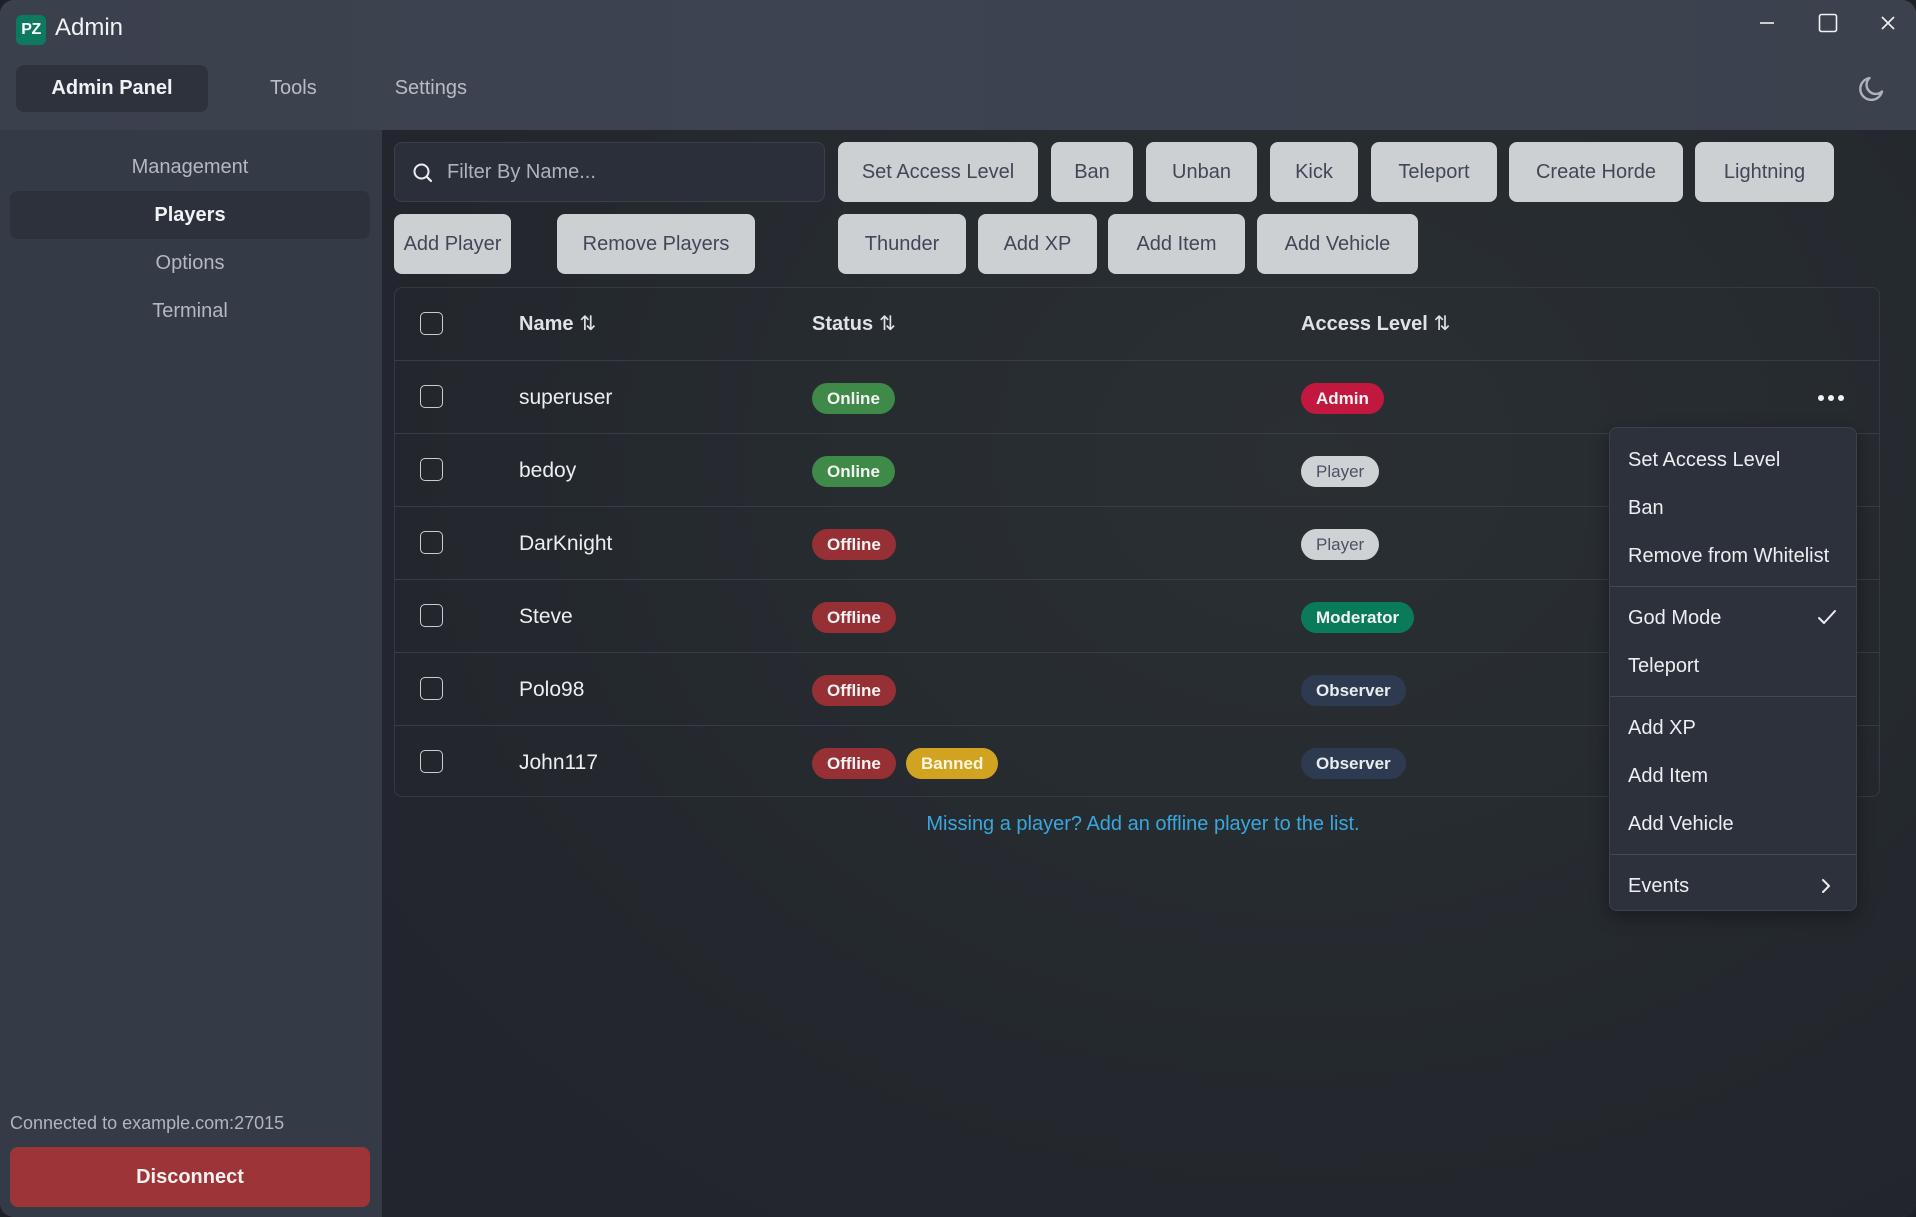 This screenshot has height=1217, width=1916. I want to click on player-name: John117, so click(559, 762).